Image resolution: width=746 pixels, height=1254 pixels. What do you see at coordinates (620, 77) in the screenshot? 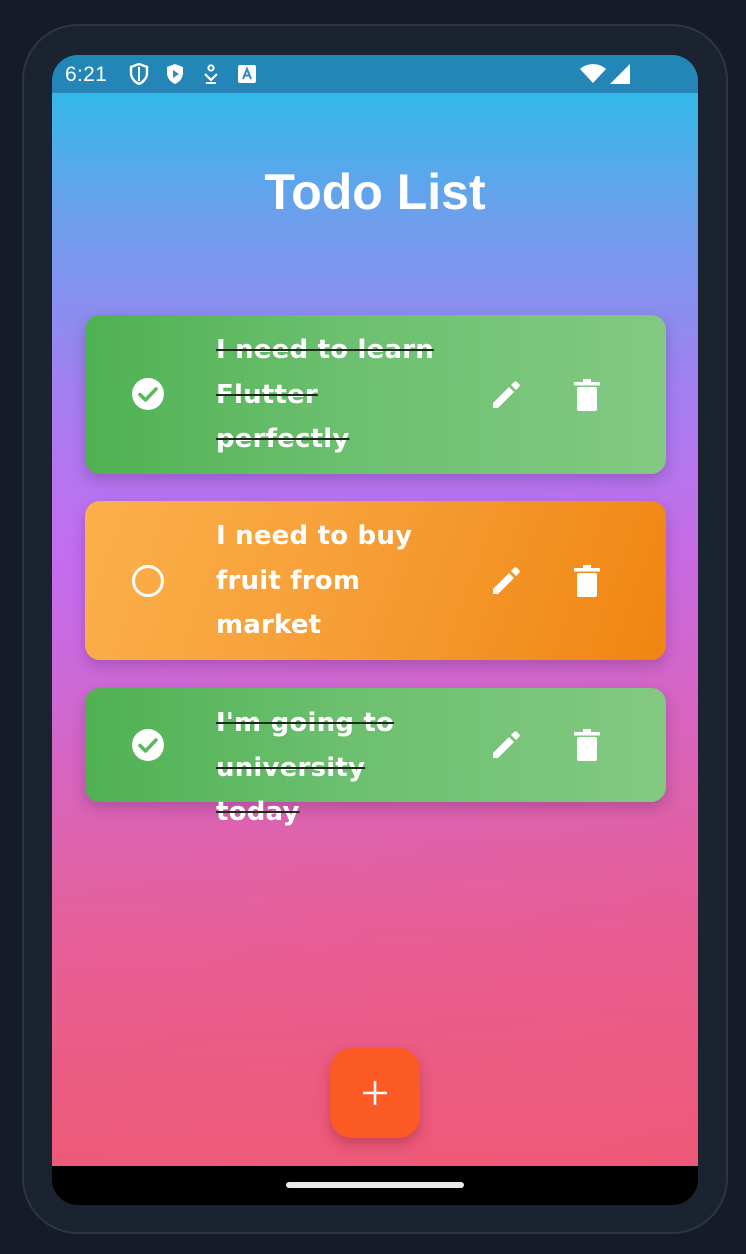
I see `signal-icon` at bounding box center [620, 77].